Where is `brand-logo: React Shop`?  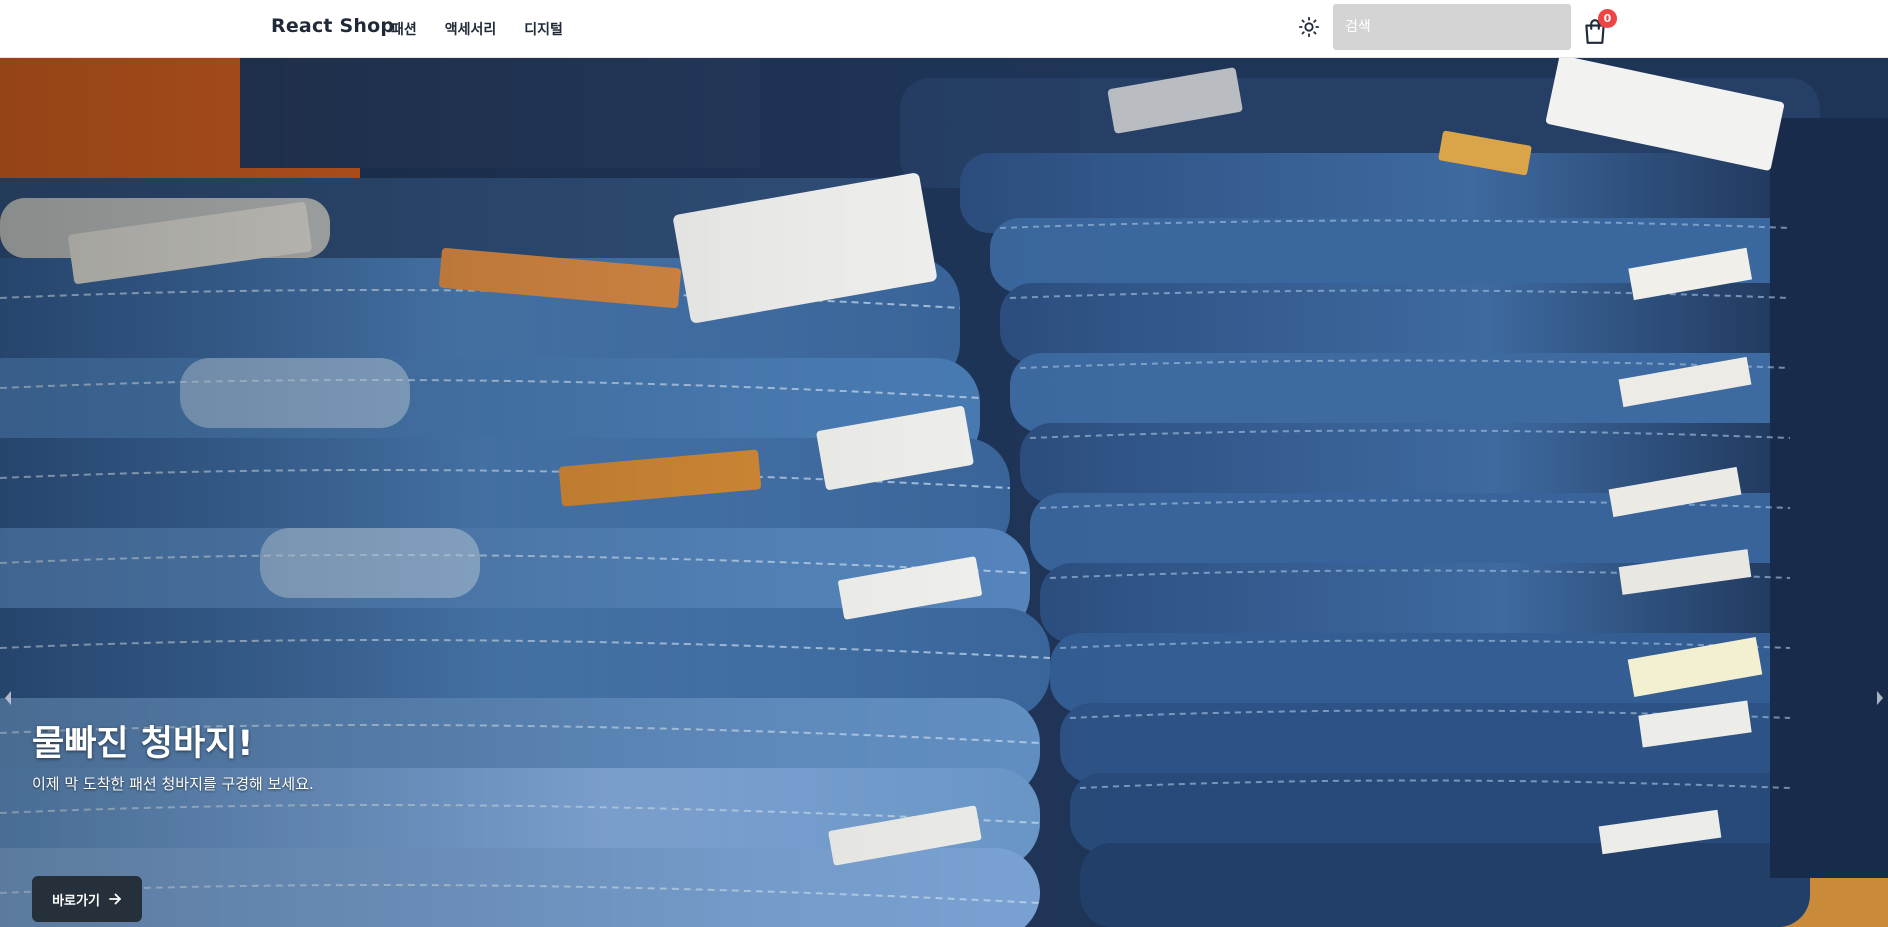 brand-logo: React Shop is located at coordinates (332, 26).